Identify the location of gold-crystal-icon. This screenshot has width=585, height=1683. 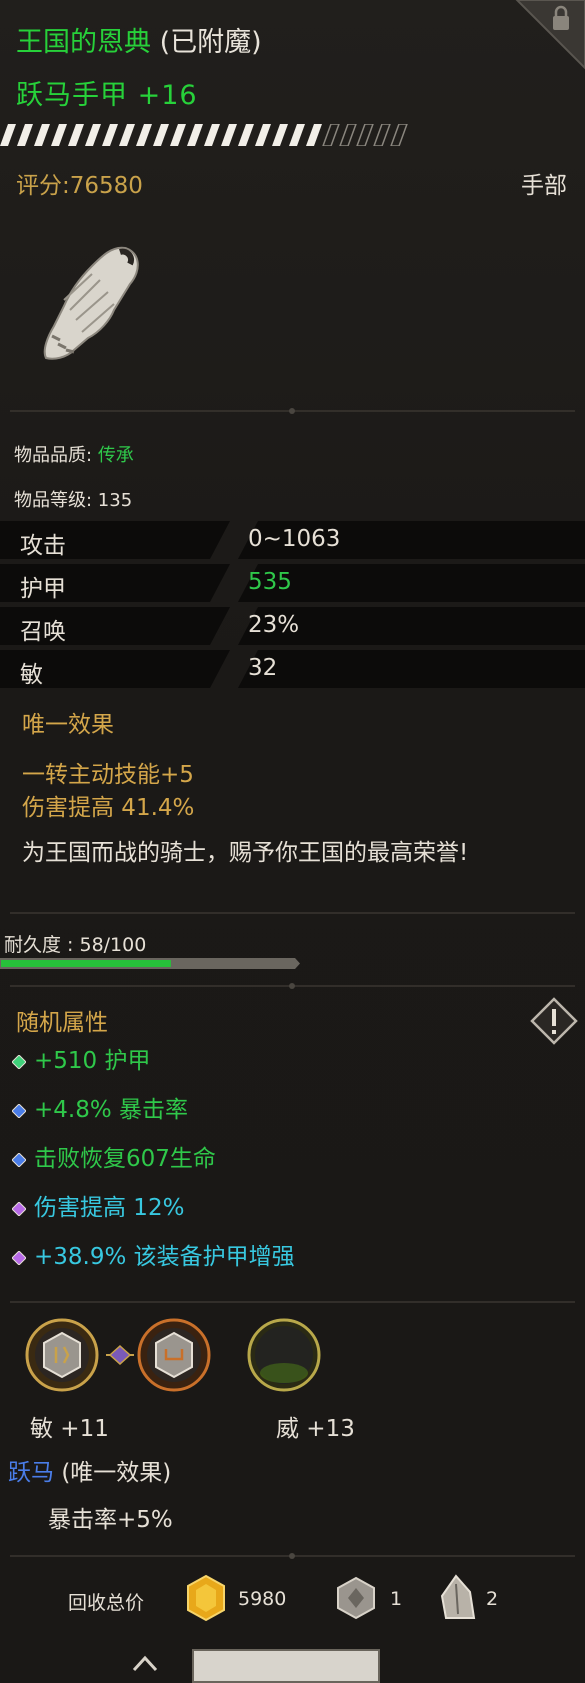
(206, 1598).